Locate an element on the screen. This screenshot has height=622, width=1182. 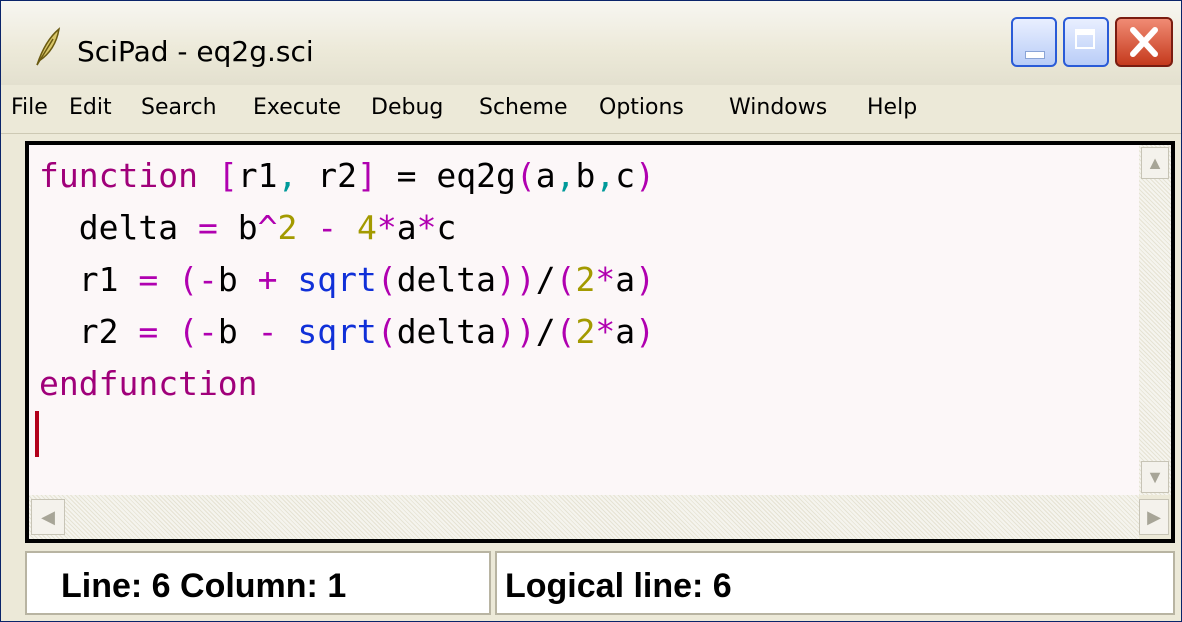
menu-edit: Edit is located at coordinates (90, 107).